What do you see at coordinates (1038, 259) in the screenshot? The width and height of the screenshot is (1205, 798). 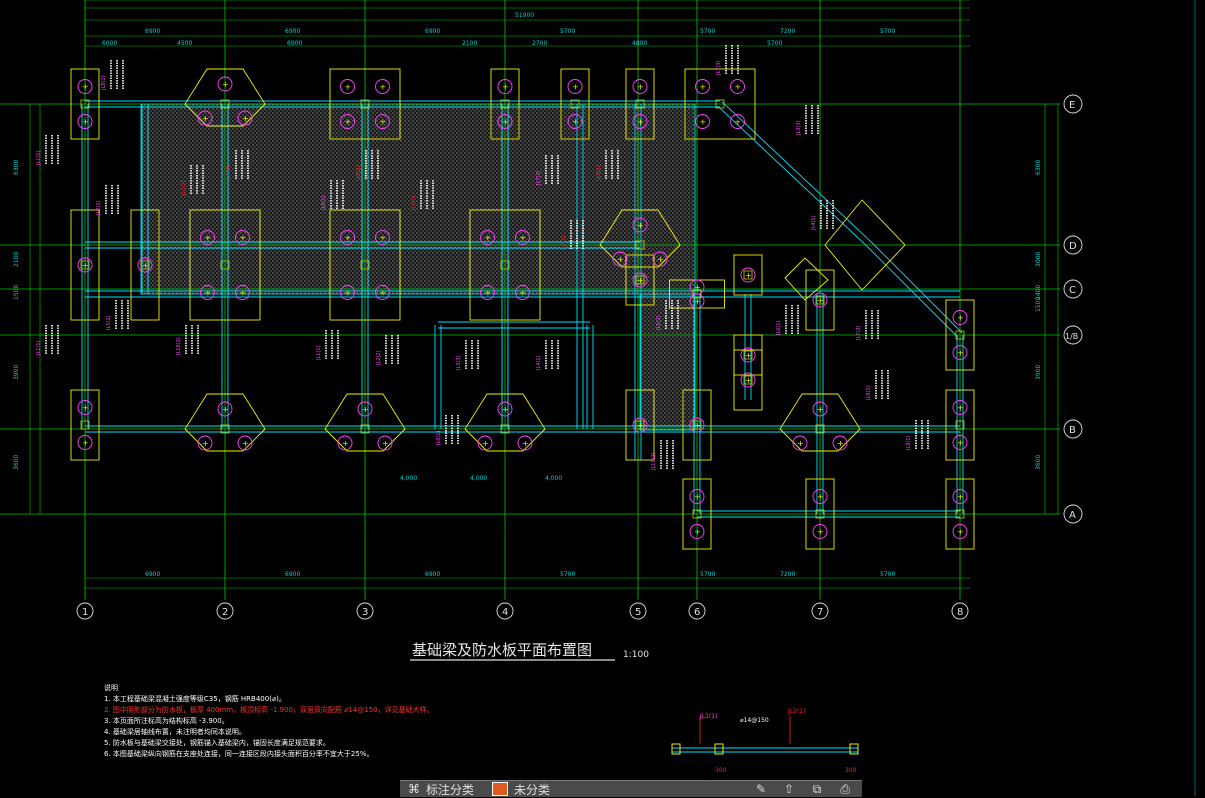 I see `dim-right-1: 3000` at bounding box center [1038, 259].